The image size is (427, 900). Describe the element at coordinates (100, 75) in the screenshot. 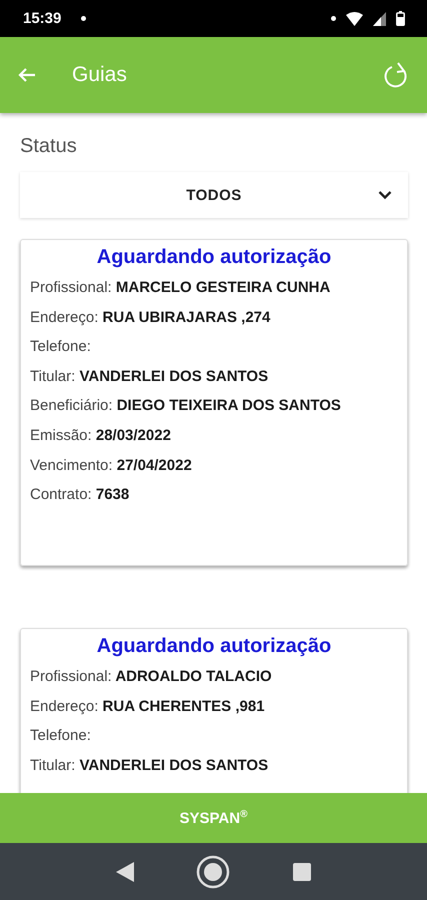

I see `screen-title: Guias` at that location.